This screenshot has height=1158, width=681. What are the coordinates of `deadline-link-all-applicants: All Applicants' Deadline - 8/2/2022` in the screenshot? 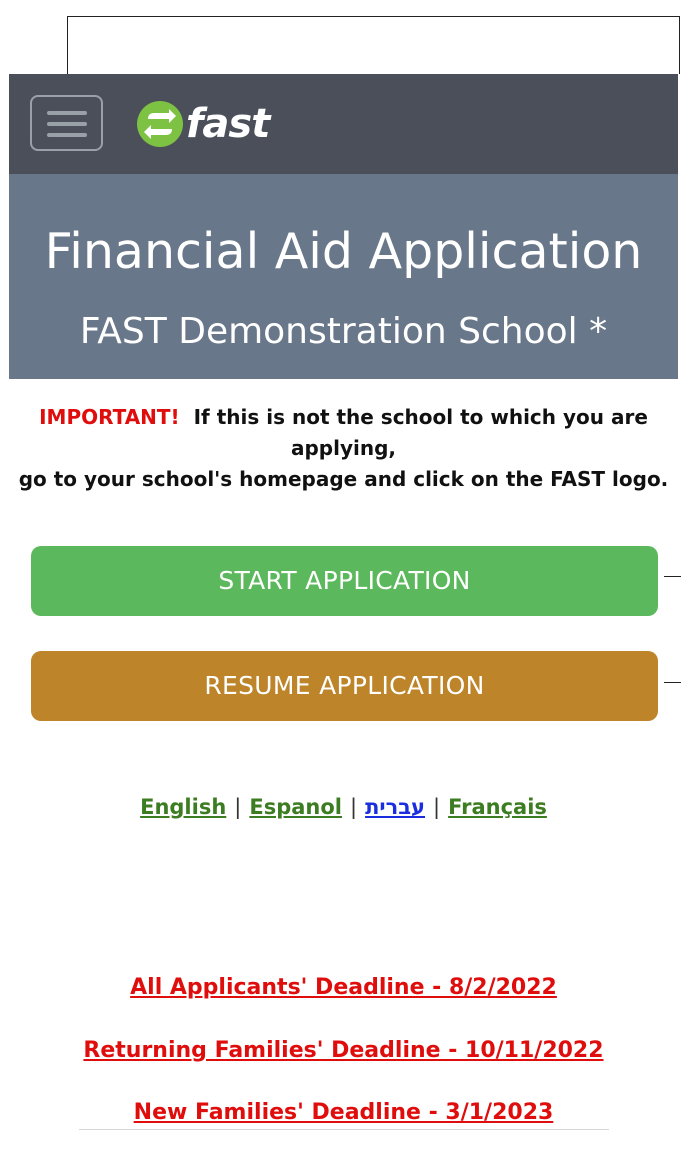 It's located at (343, 988).